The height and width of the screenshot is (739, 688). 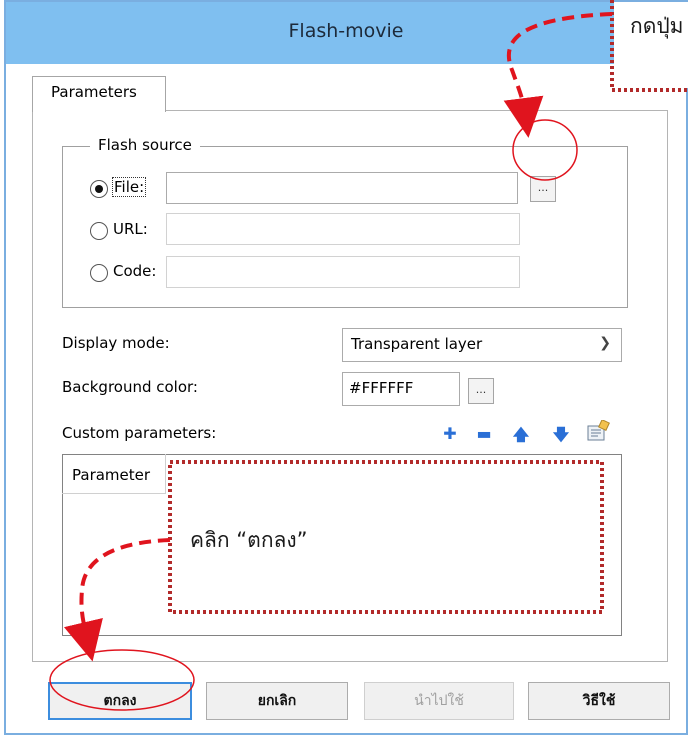 I want to click on url-input, so click(x=343, y=229).